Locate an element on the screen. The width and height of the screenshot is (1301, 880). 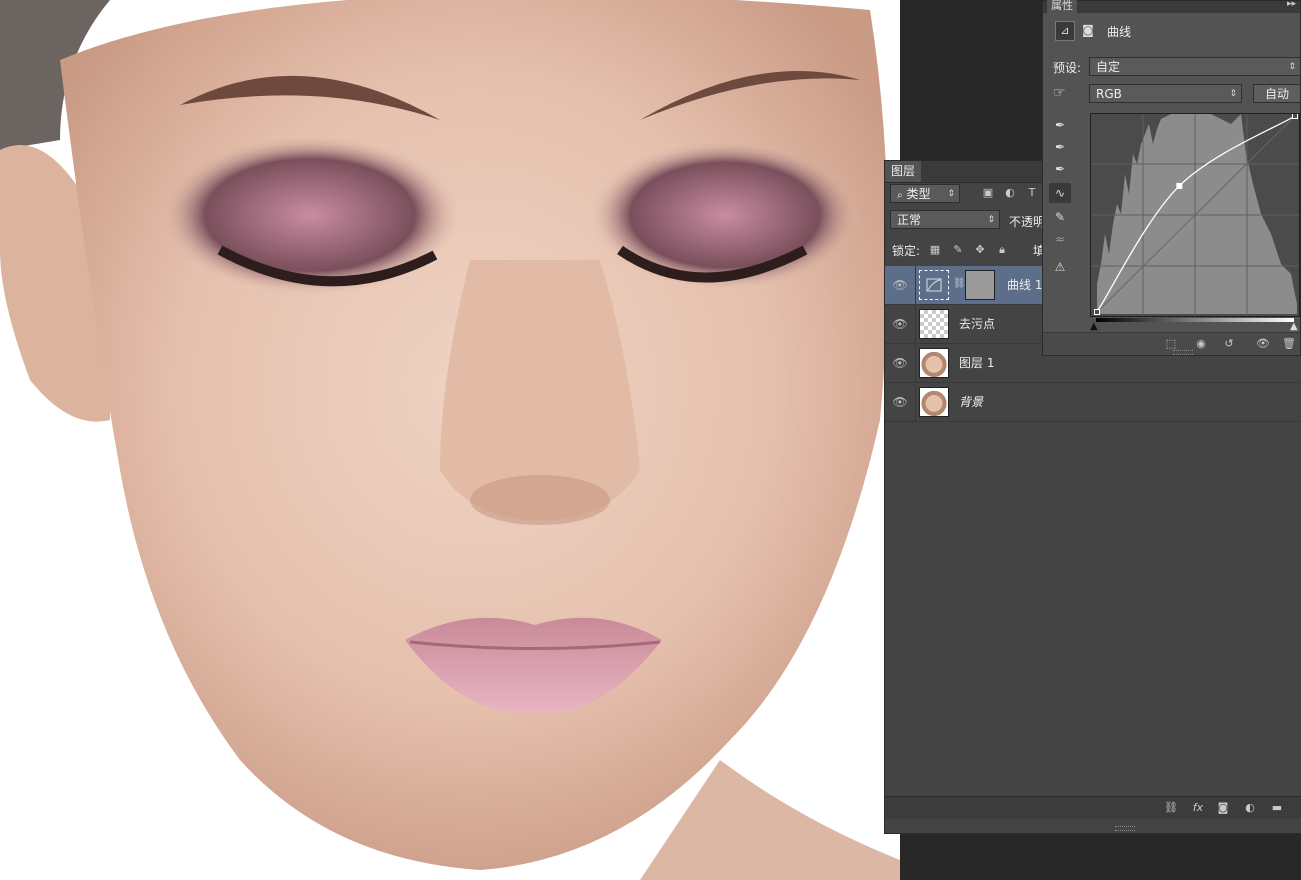
layer-row-background: 👁︎ 背景 is located at coordinates (1093, 402).